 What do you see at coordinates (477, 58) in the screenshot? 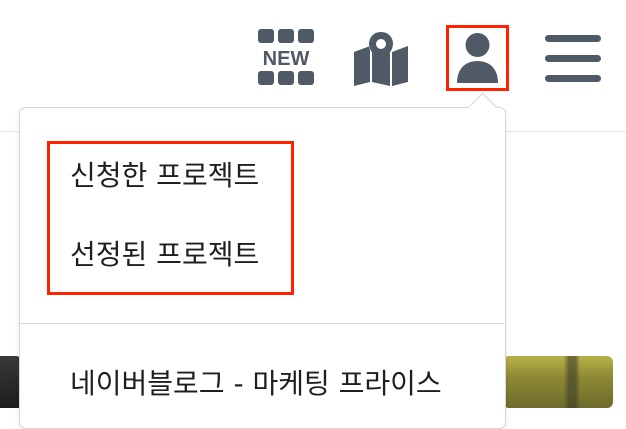
I see `user-icon` at bounding box center [477, 58].